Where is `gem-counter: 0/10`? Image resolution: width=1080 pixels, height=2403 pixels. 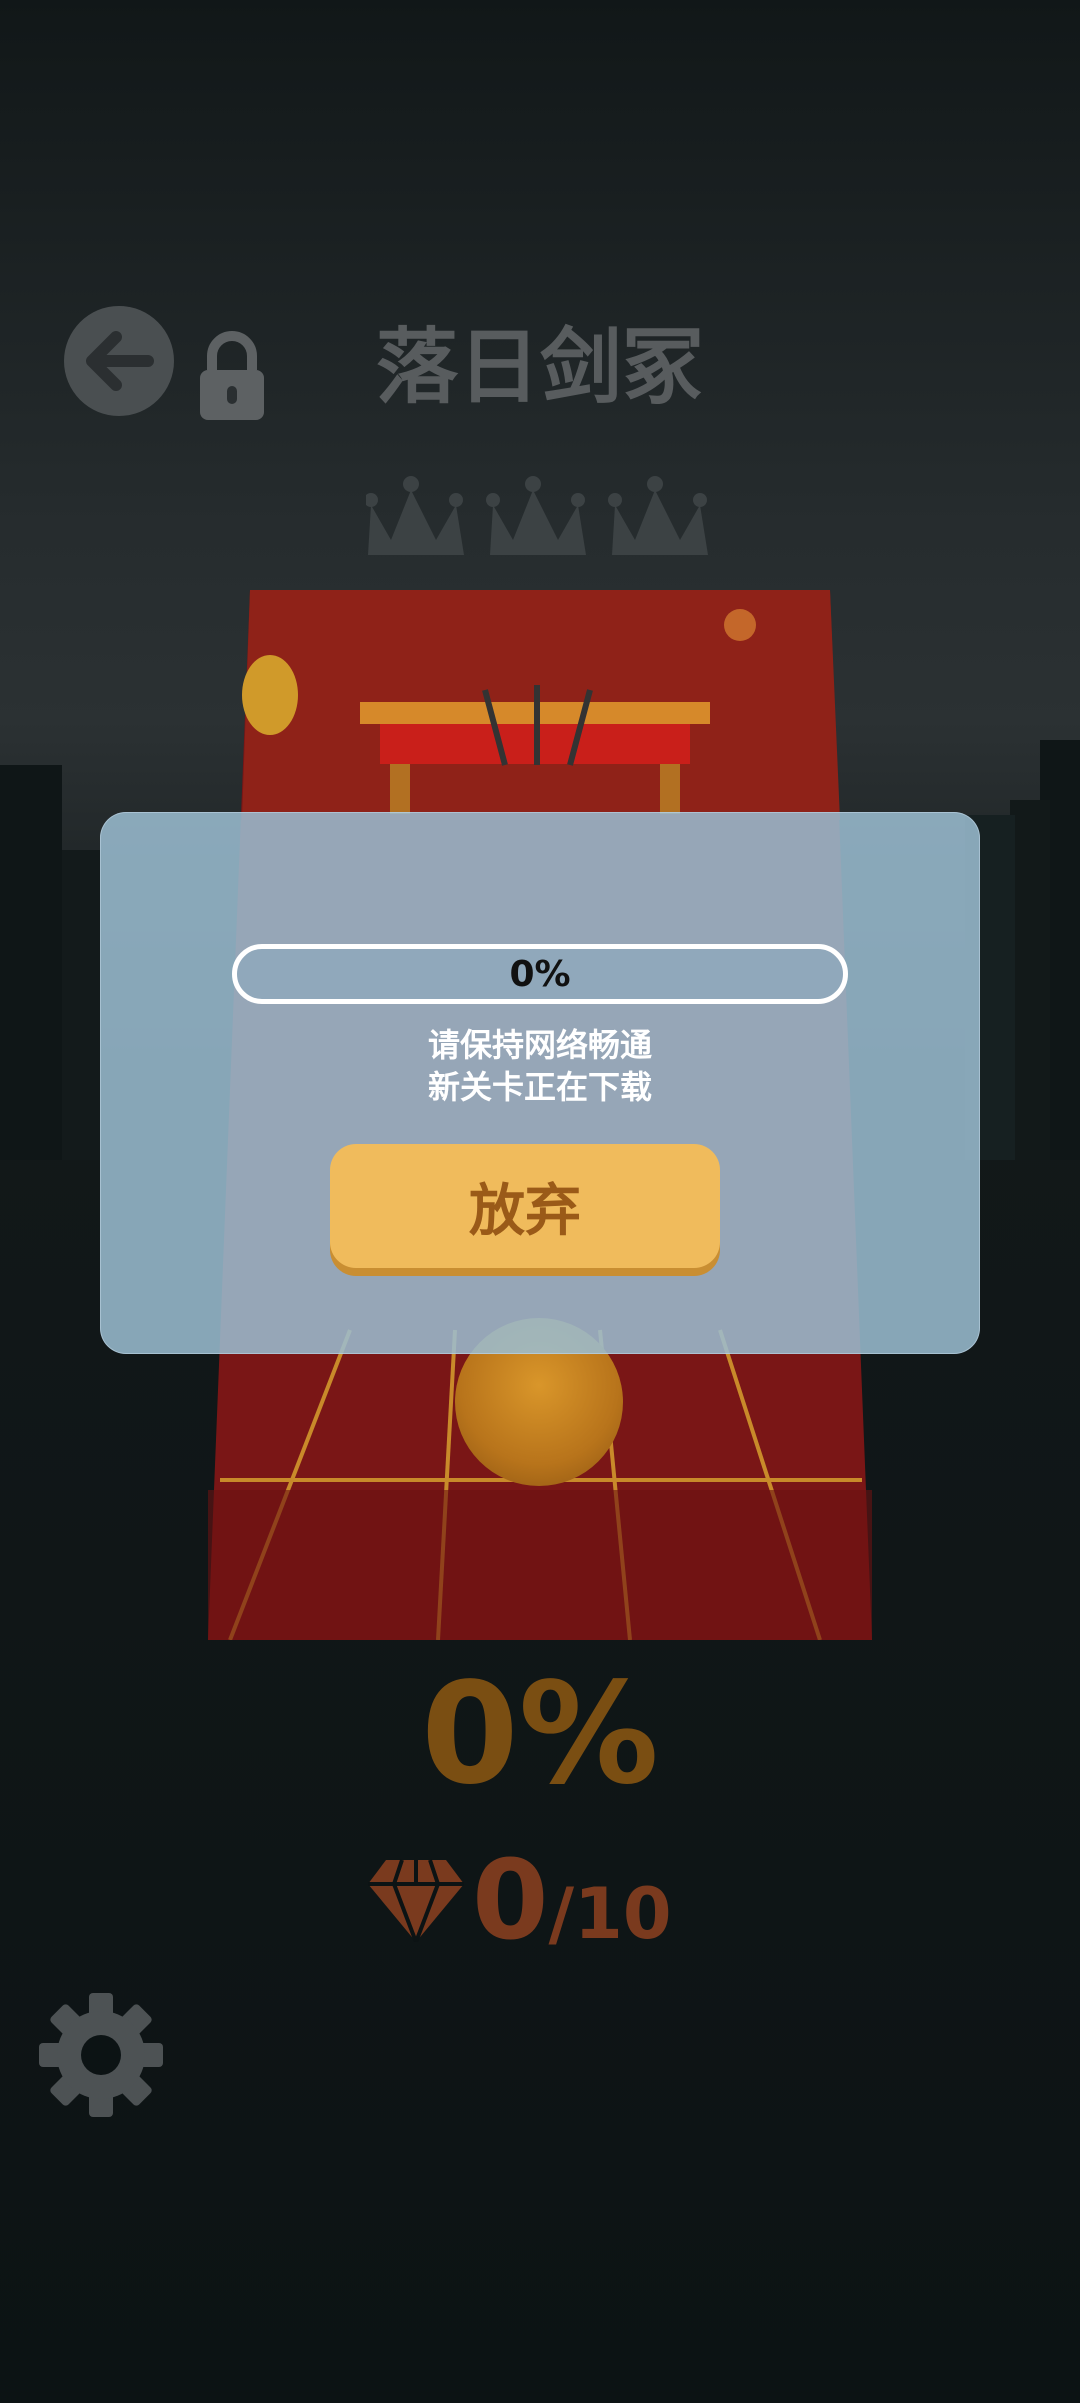 gem-counter: 0/10 is located at coordinates (550, 1900).